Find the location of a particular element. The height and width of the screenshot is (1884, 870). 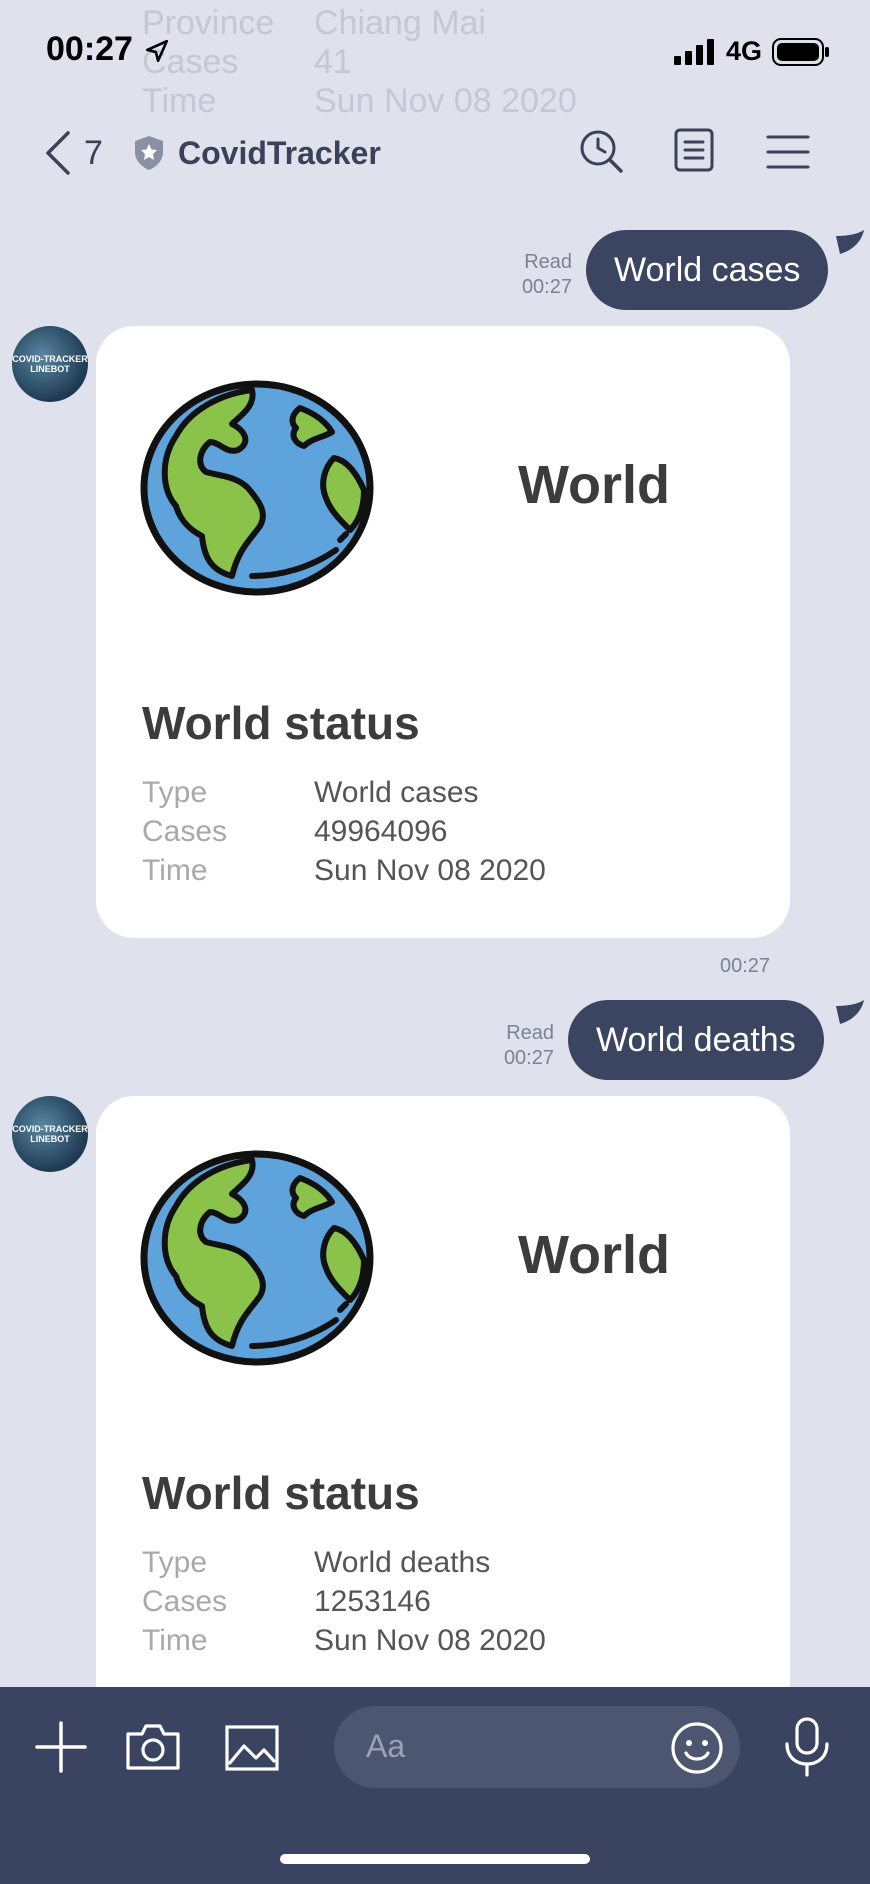

row-value: World cases is located at coordinates (396, 792).